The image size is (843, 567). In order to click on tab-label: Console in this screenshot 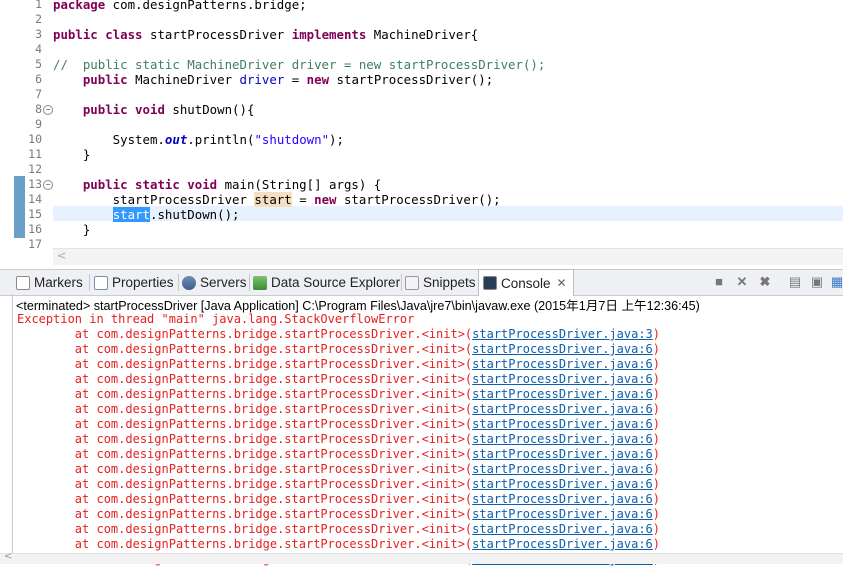, I will do `click(526, 283)`.